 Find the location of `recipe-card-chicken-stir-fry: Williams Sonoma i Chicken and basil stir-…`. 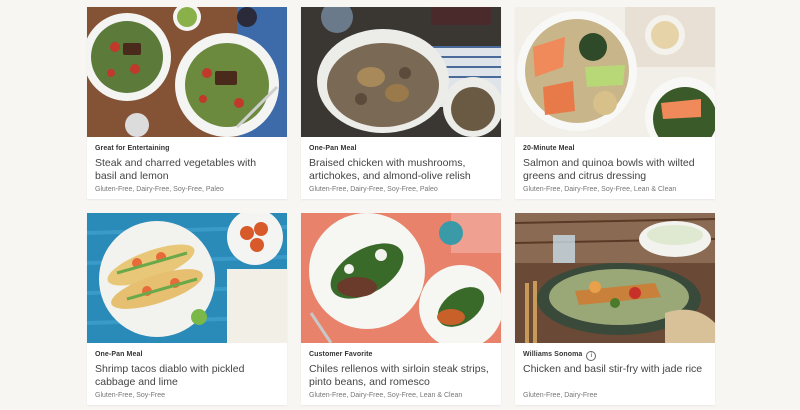

recipe-card-chicken-stir-fry: Williams Sonoma i Chicken and basil stir-… is located at coordinates (615, 309).